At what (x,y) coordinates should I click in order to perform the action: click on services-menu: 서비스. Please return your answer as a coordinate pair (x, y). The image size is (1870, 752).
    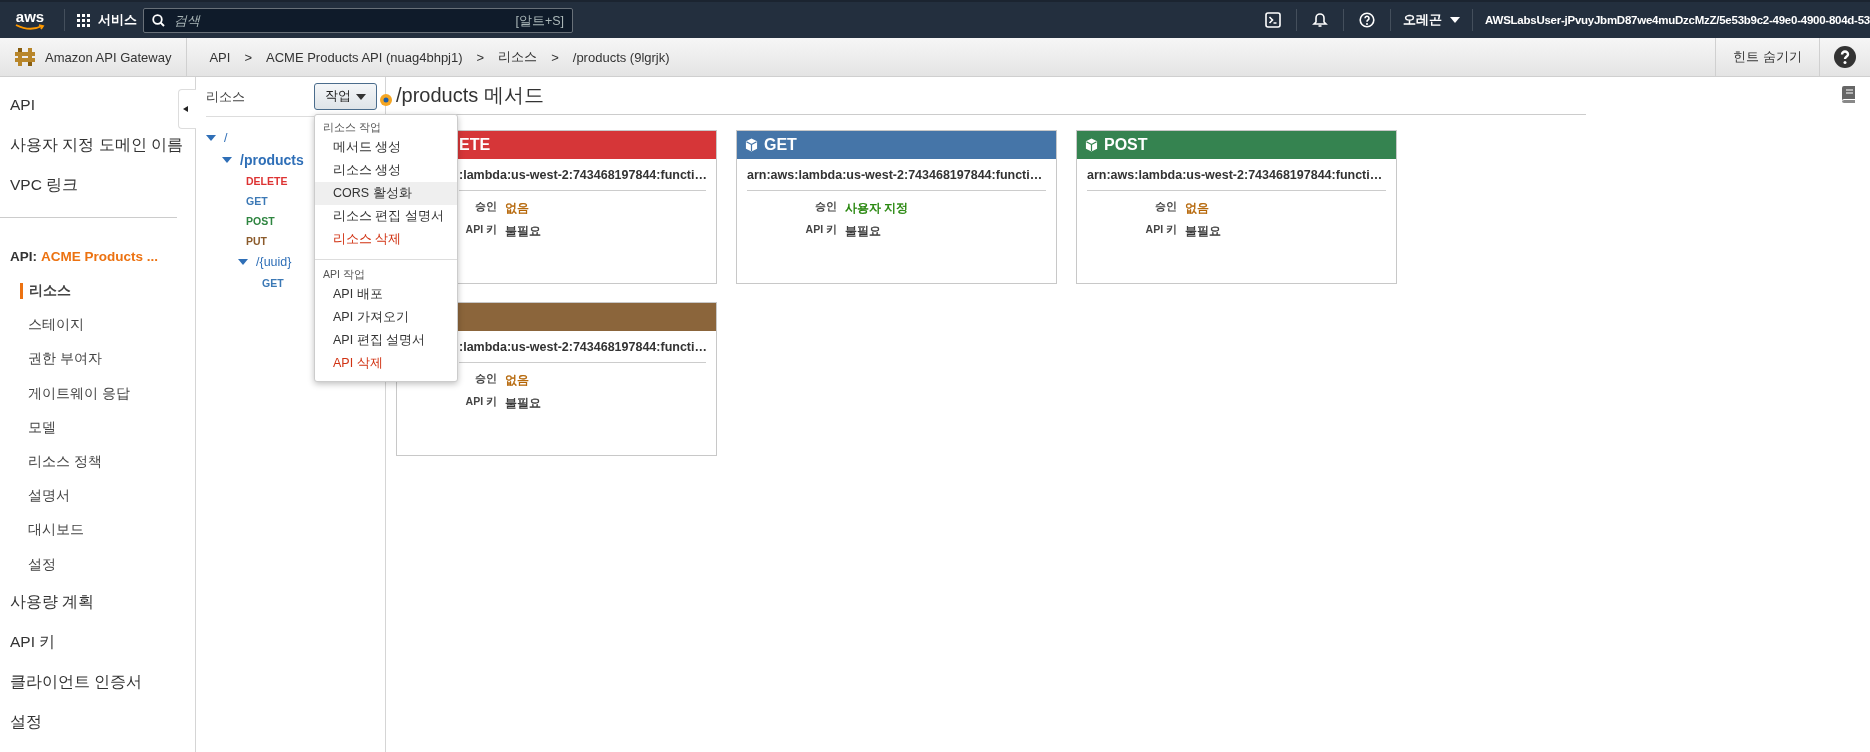
    Looking at the image, I should click on (107, 20).